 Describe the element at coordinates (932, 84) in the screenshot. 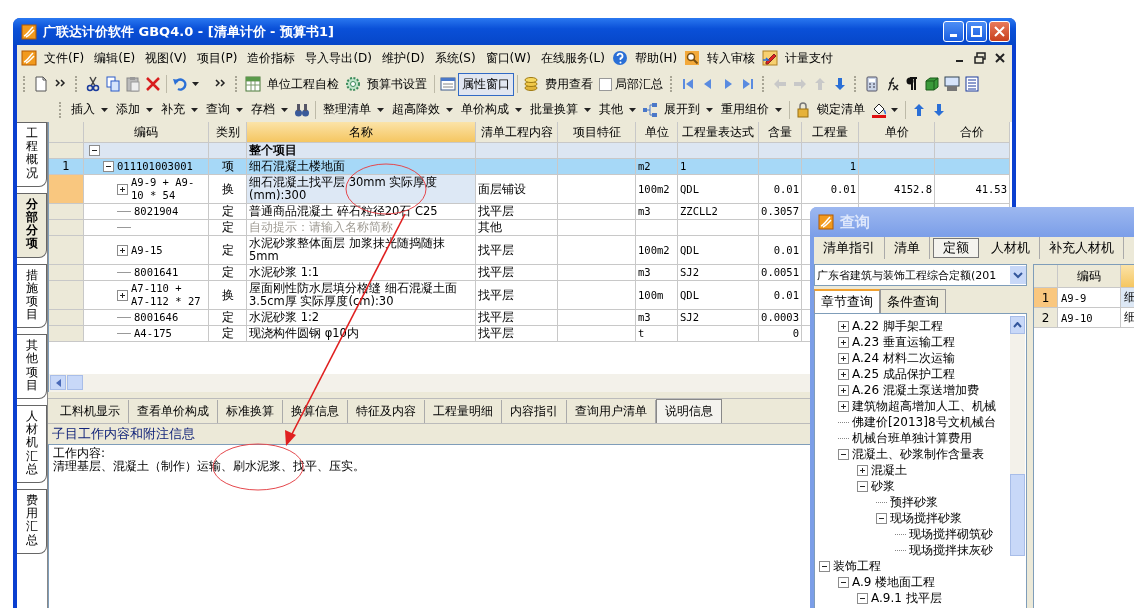

I see `cube-icon` at that location.